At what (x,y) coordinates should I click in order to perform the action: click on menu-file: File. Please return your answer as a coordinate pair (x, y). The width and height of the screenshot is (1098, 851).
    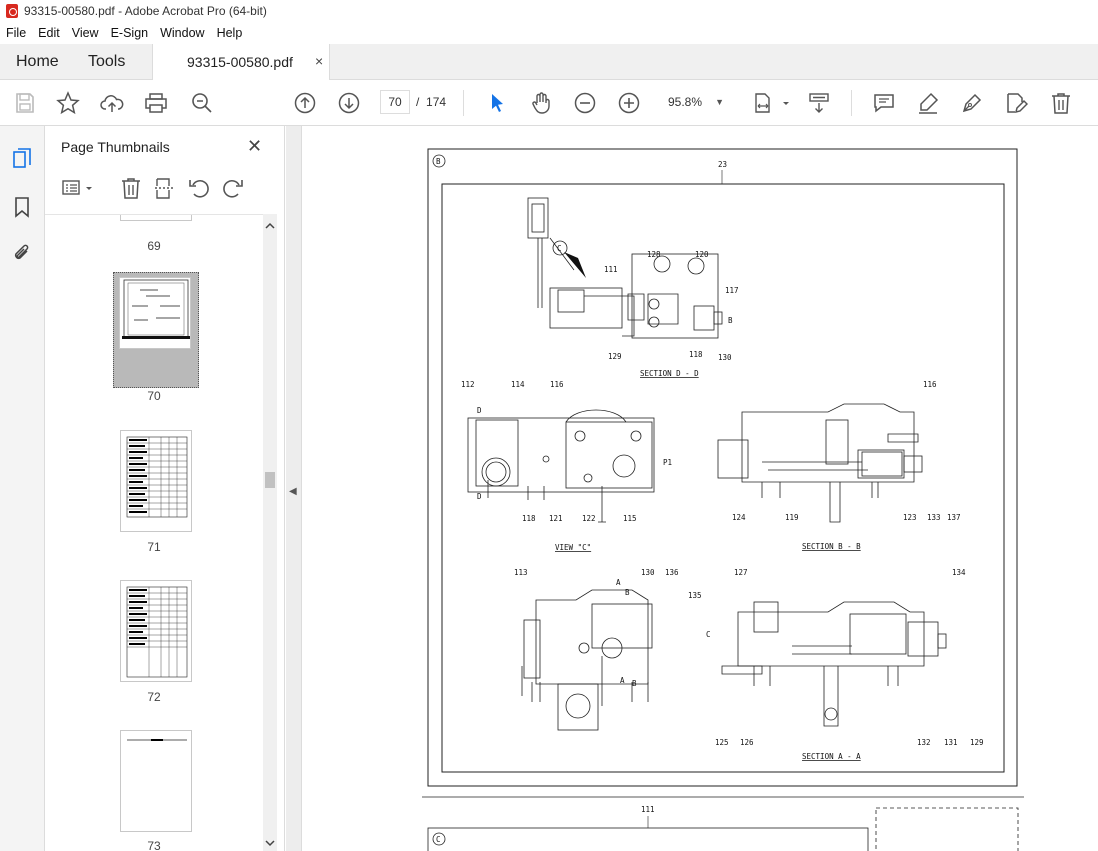
    Looking at the image, I should click on (16, 33).